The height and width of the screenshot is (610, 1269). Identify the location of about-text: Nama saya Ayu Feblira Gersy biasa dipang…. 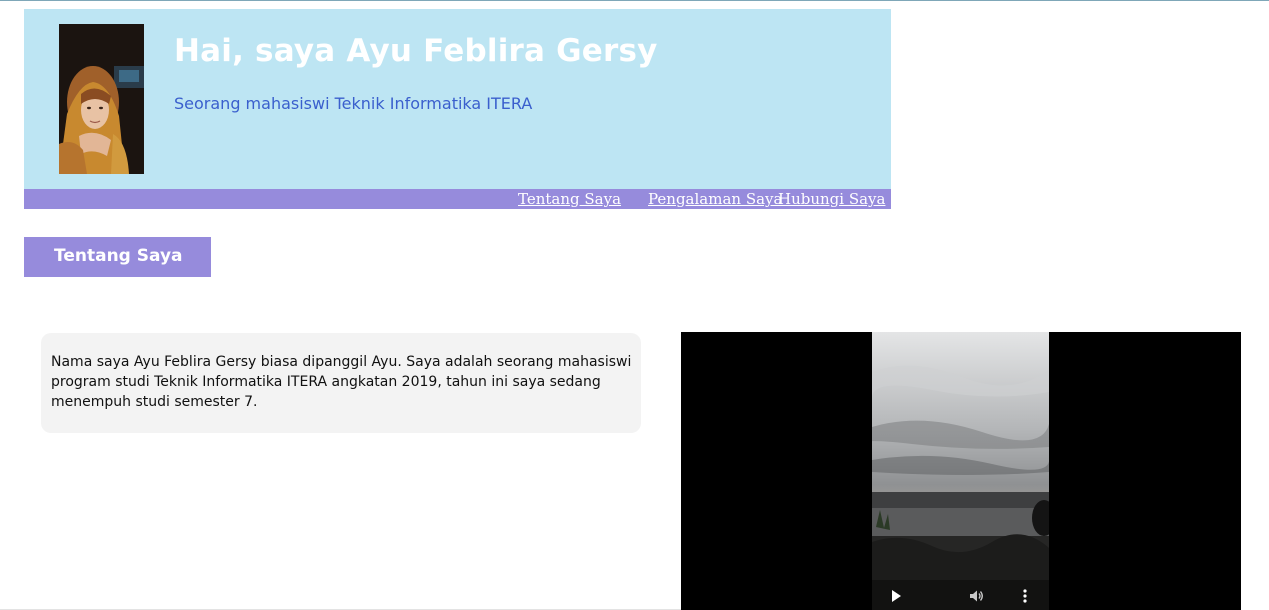
(341, 382).